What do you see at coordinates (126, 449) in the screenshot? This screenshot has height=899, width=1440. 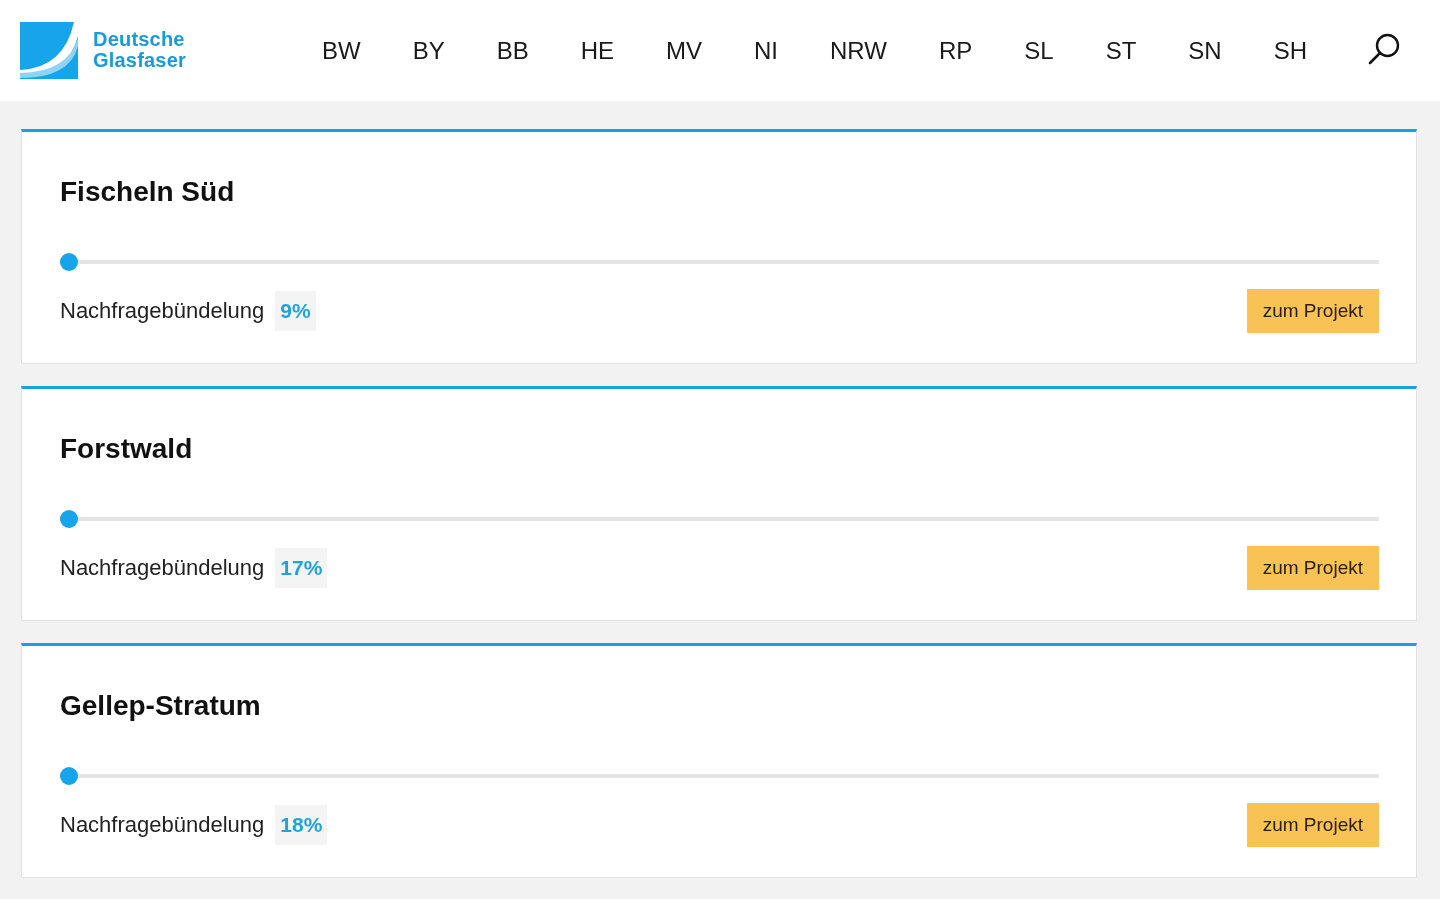 I see `project-title: Forstwald` at bounding box center [126, 449].